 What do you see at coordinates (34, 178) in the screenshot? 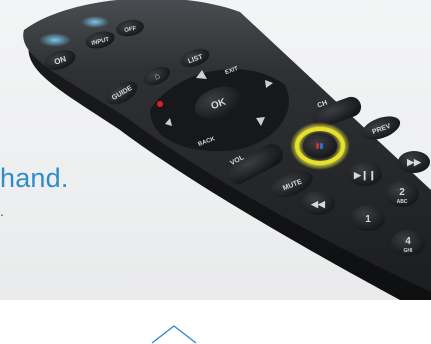
I see `headline-text: hand.` at bounding box center [34, 178].